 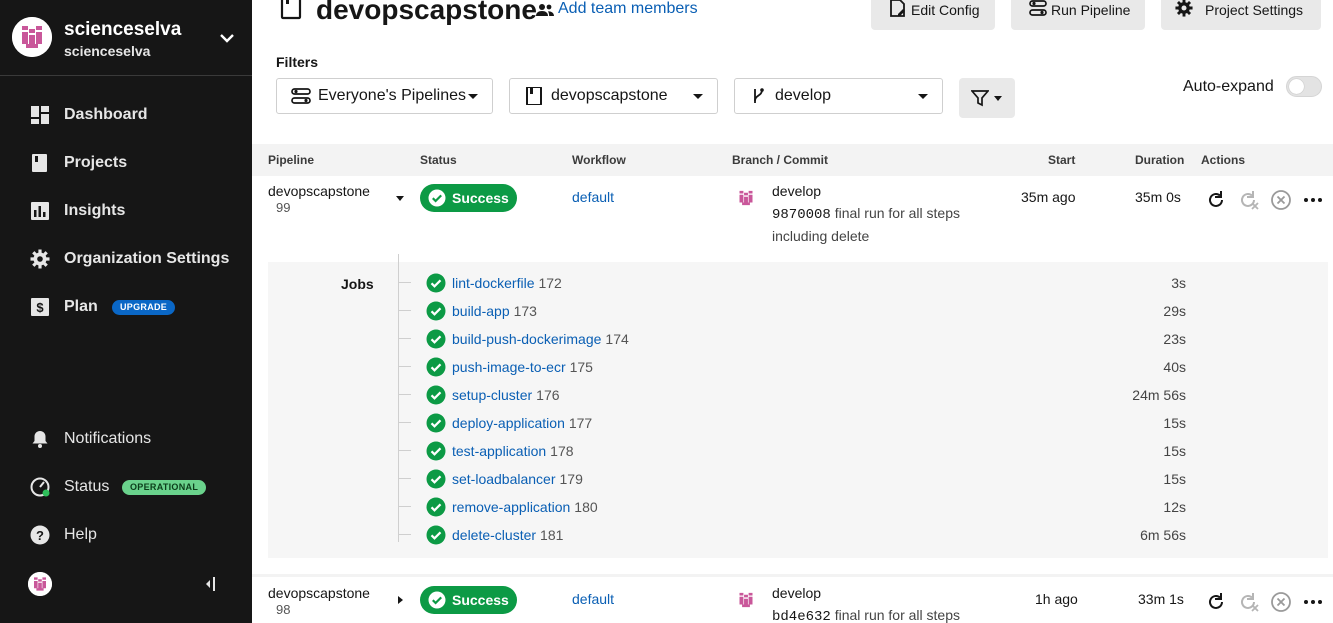 I want to click on job-link: deploy-application 177, so click(x=522, y=423).